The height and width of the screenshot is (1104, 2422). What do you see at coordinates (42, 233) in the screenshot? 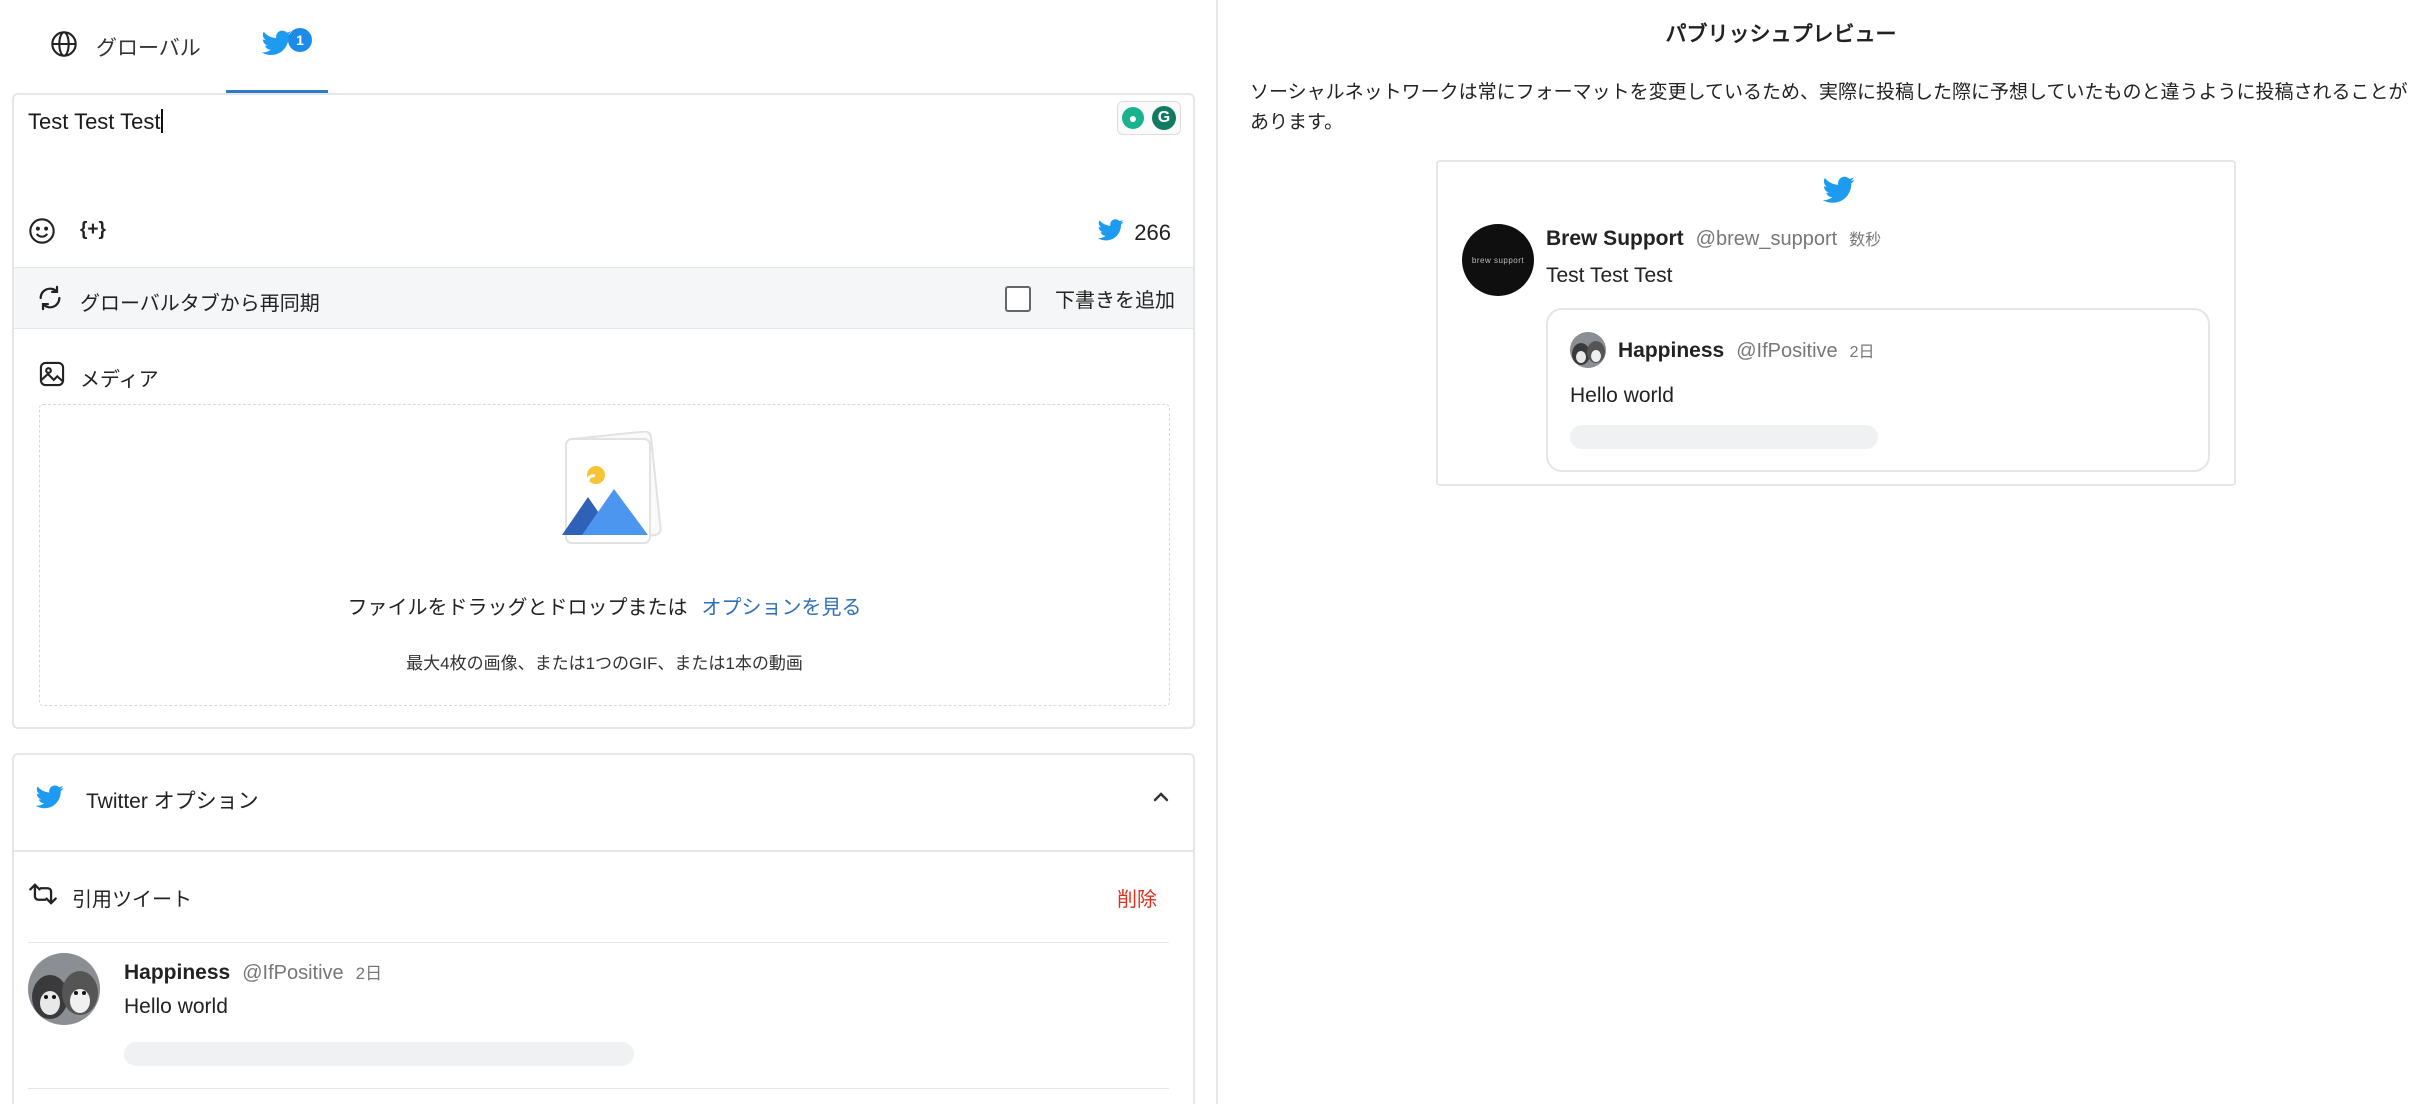
I see `emoji-icon` at bounding box center [42, 233].